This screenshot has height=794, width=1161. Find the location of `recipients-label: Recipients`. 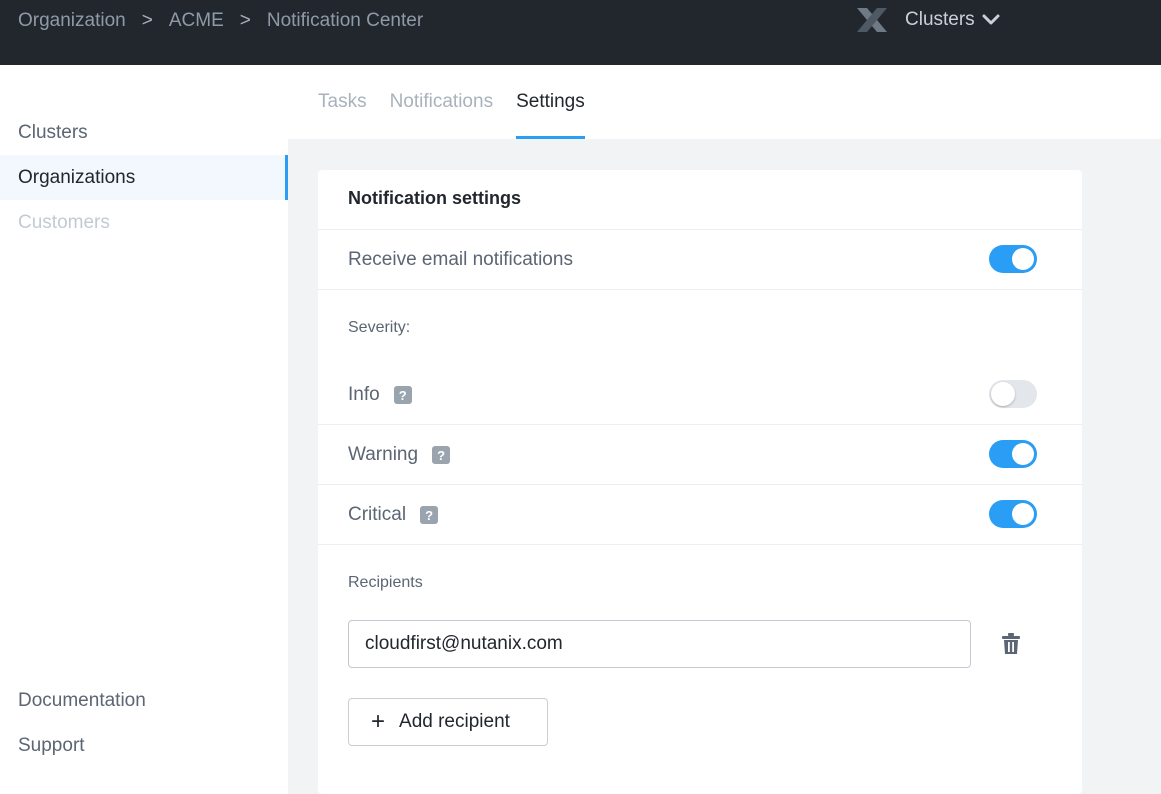

recipients-label: Recipients is located at coordinates (385, 582).